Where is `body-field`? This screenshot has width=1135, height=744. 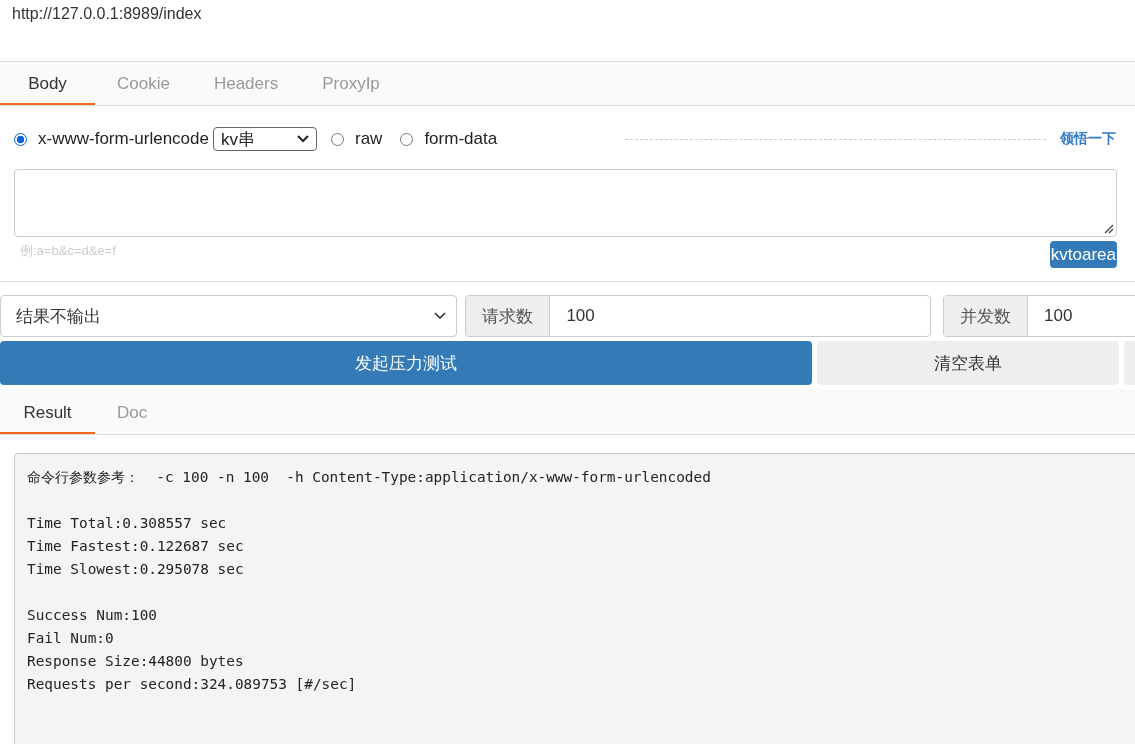 body-field is located at coordinates (565, 203).